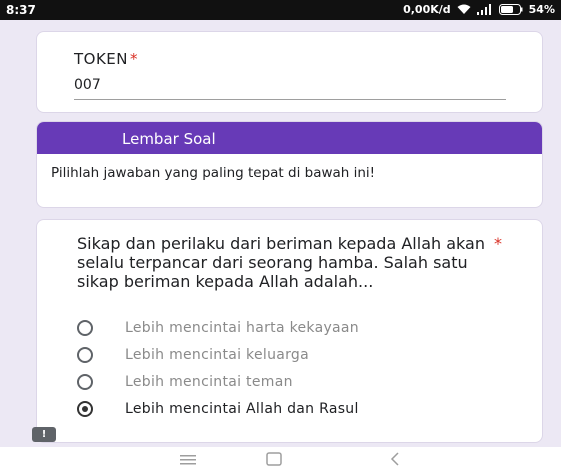 Image resolution: width=561 pixels, height=470 pixels. I want to click on feedback-icon: !, so click(44, 434).